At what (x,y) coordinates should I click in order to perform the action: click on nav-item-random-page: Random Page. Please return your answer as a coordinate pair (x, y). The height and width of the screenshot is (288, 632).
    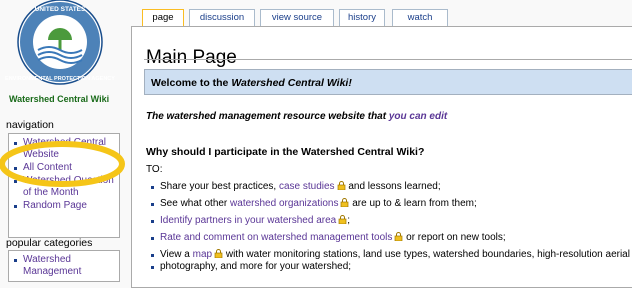
    Looking at the image, I should click on (66, 206).